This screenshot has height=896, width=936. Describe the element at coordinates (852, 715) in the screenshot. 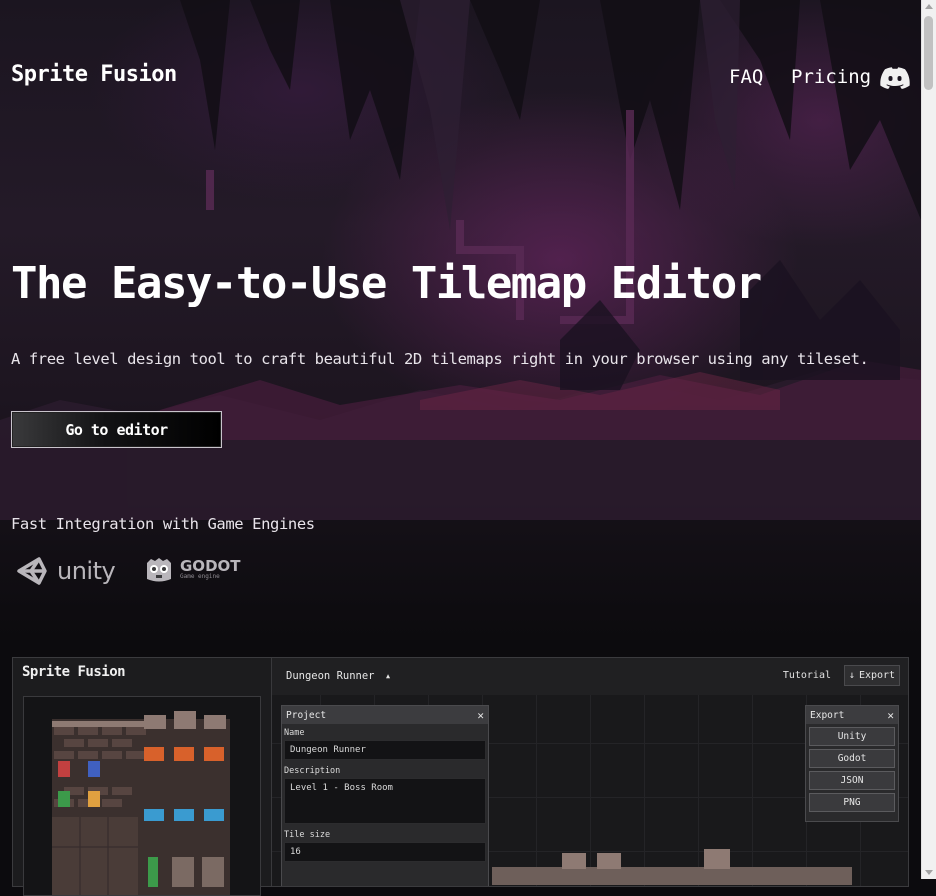

I see `export-panel-header: Export ✕` at that location.